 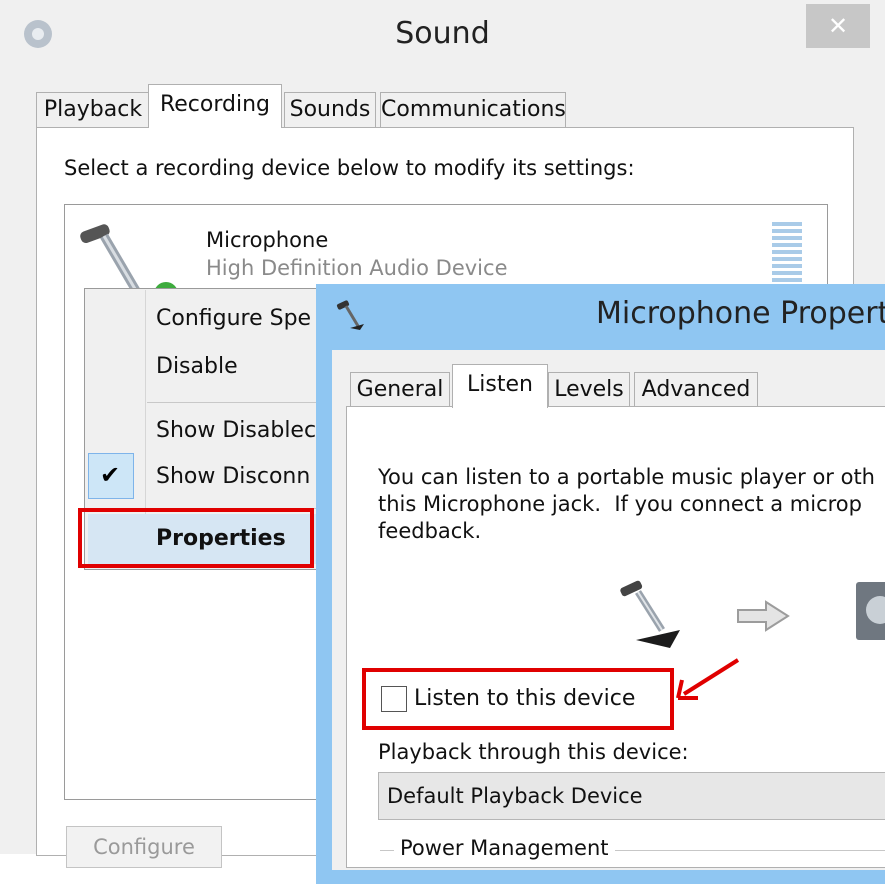 What do you see at coordinates (504, 848) in the screenshot?
I see `power-management-label: Power Management` at bounding box center [504, 848].